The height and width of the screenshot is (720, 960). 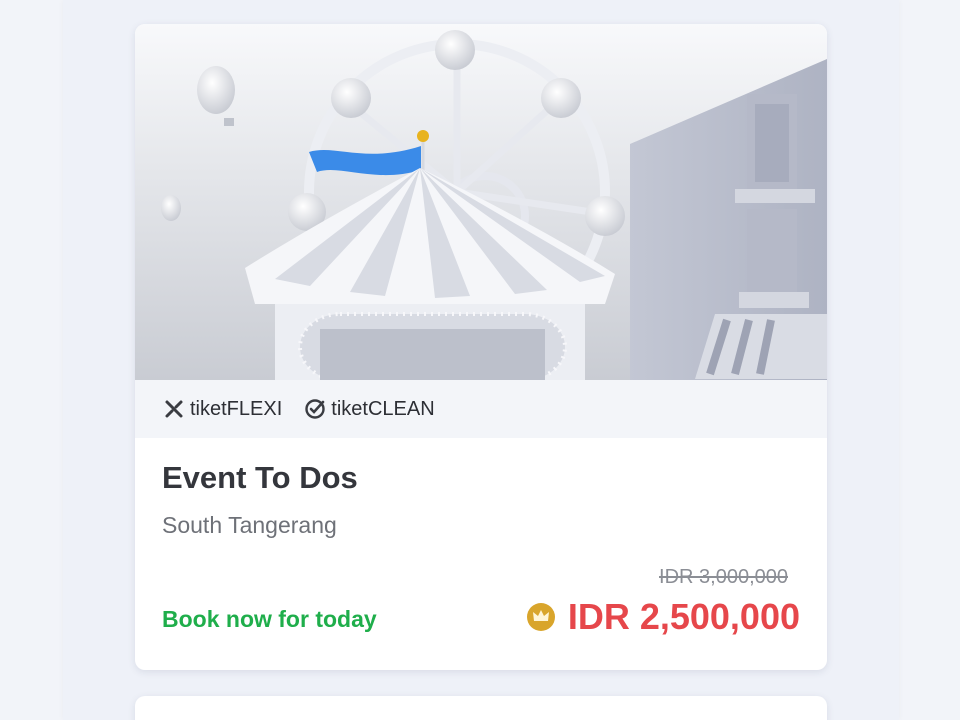 What do you see at coordinates (683, 616) in the screenshot?
I see `discount-price: IDR 2,500,000` at bounding box center [683, 616].